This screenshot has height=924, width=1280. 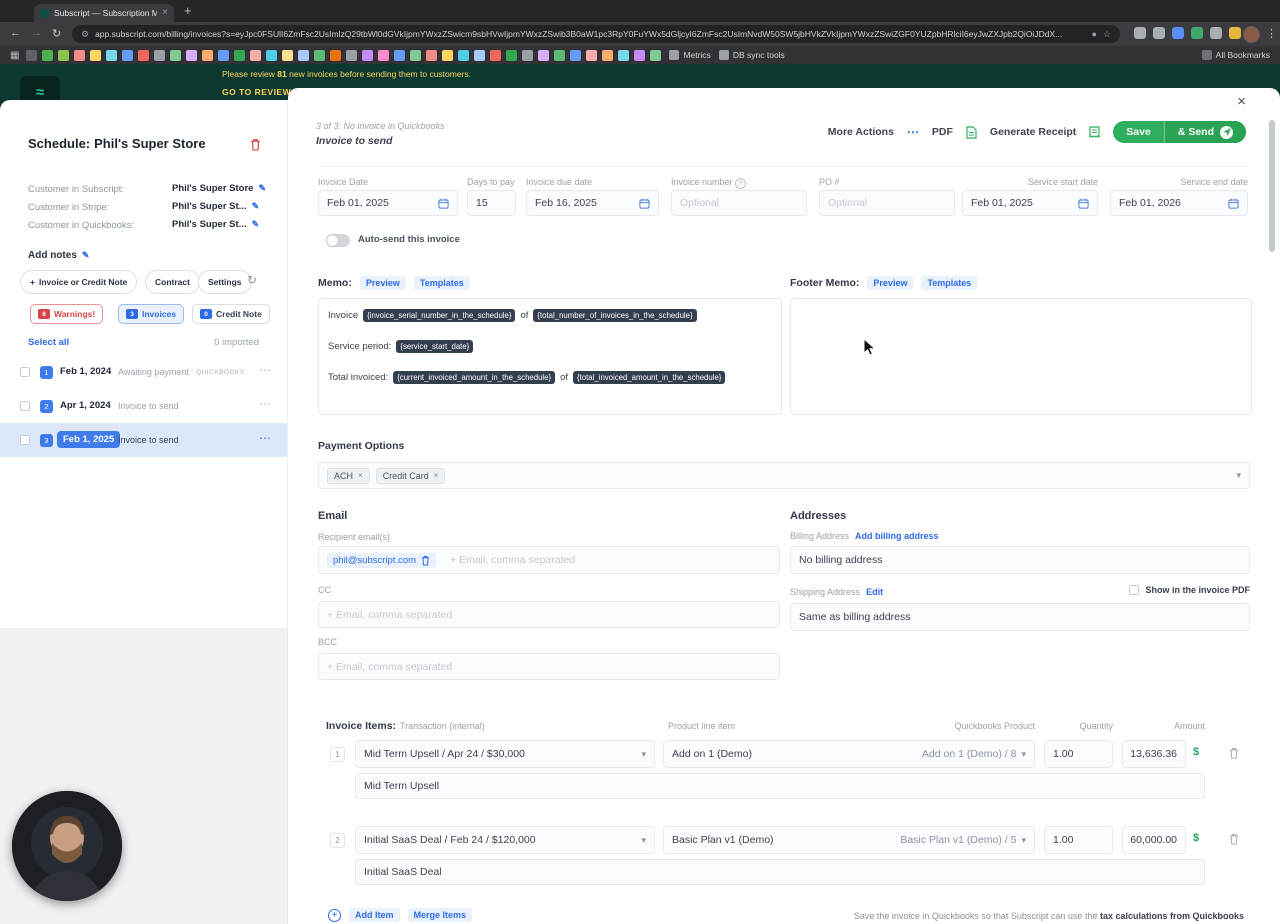 I want to click on add-item-button: Add Item, so click(x=374, y=915).